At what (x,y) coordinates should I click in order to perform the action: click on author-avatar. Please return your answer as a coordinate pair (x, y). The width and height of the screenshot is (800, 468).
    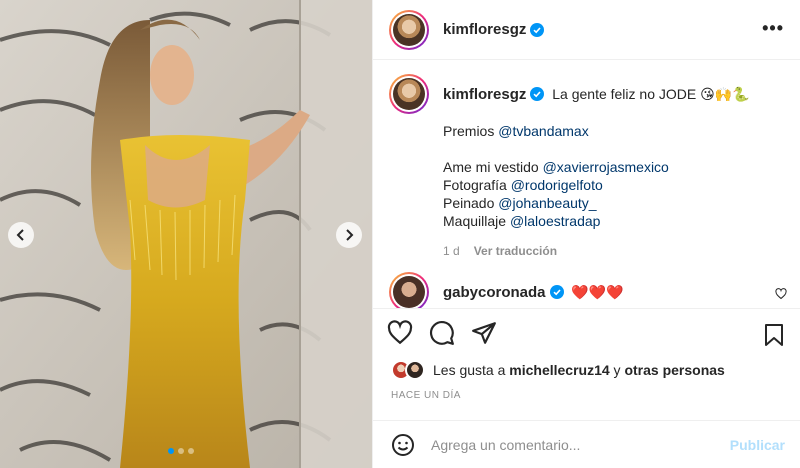
    Looking at the image, I should click on (409, 29).